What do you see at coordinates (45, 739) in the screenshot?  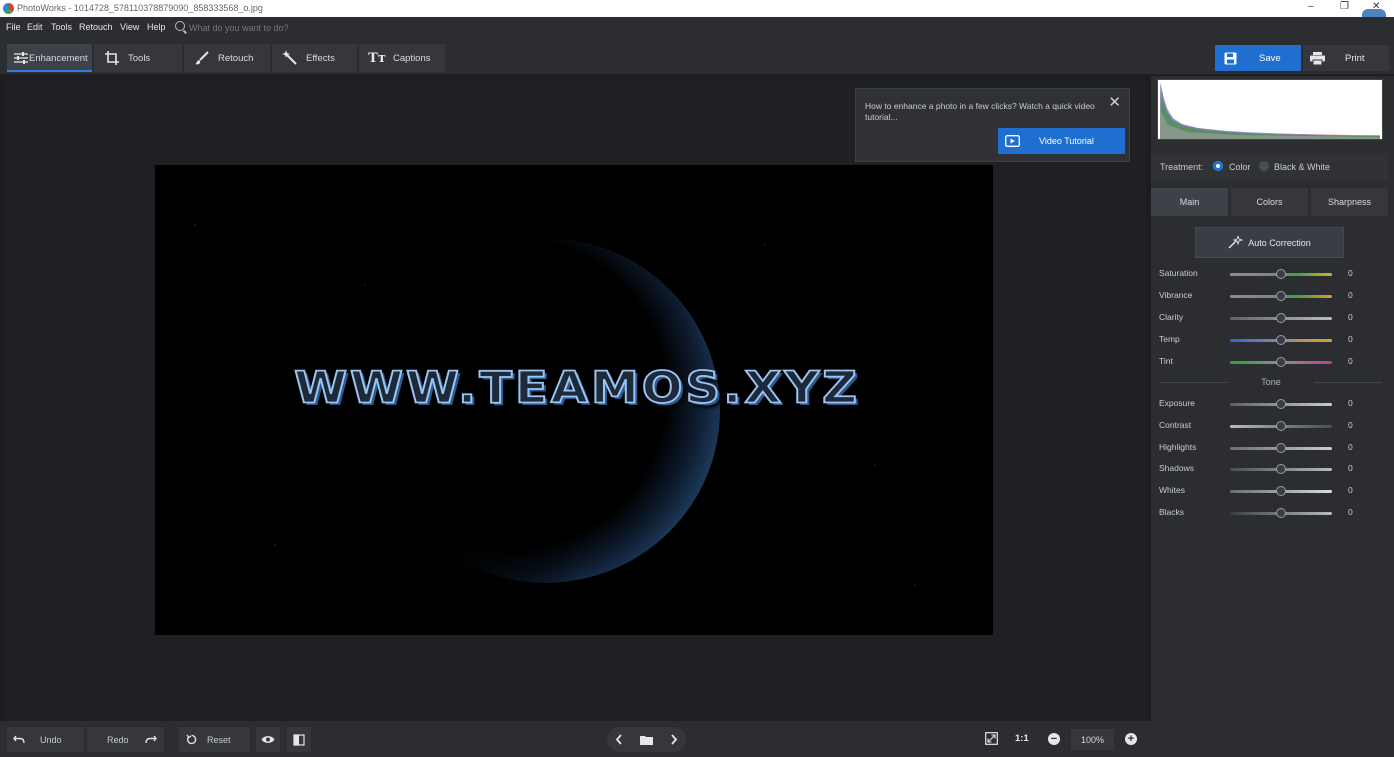 I see `undo-button: Undo` at bounding box center [45, 739].